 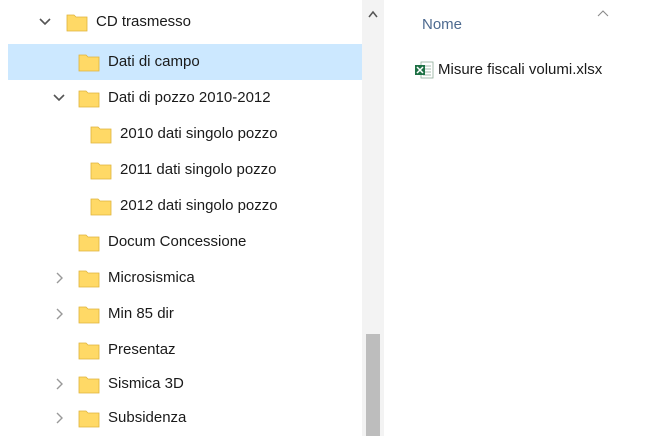 I want to click on tree-item-docum-concessione: Docum Concessione, so click(x=185, y=242).